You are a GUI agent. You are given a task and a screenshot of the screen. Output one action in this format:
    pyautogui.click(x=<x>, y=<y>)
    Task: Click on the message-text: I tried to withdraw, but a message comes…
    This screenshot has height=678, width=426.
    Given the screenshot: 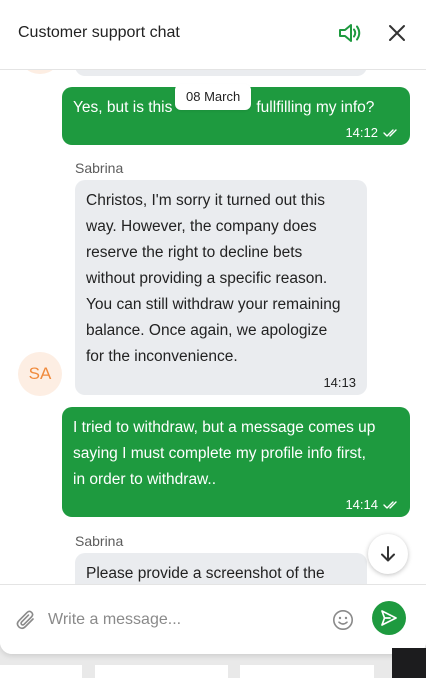 What is the action you would take?
    pyautogui.click(x=224, y=453)
    